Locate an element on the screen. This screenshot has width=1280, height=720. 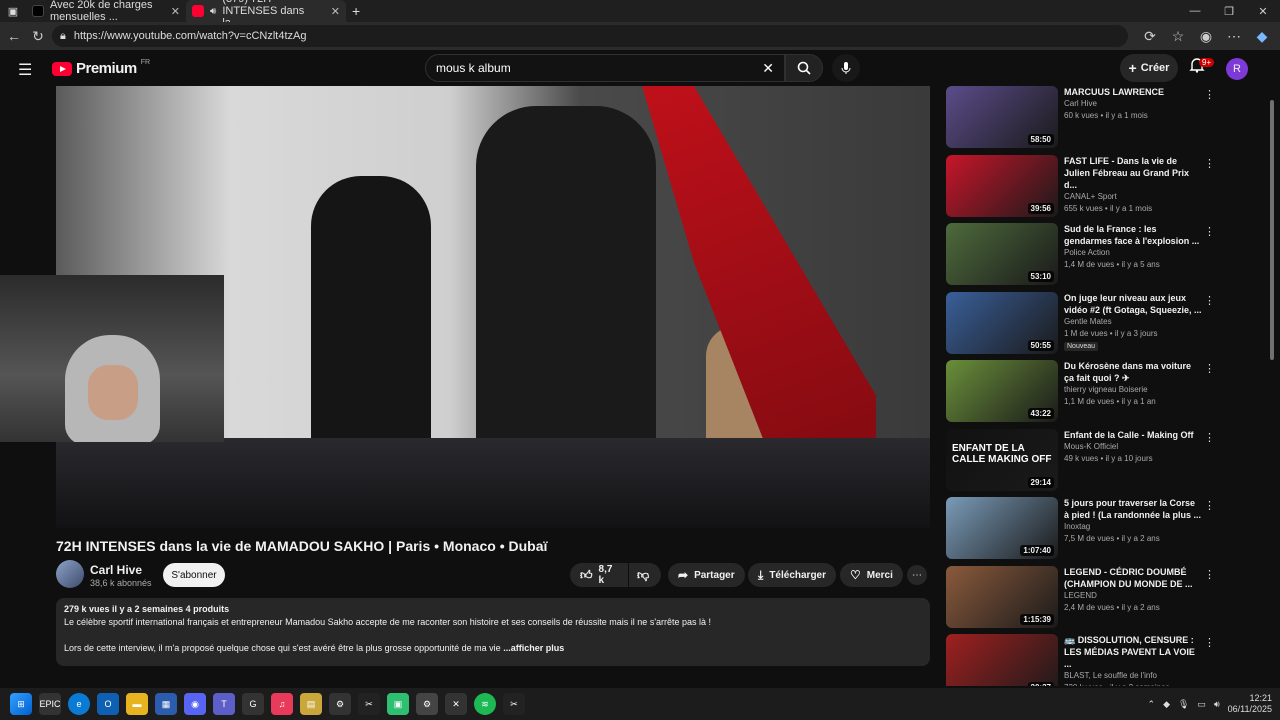
more-icon: ⋯ is located at coordinates (1234, 36).